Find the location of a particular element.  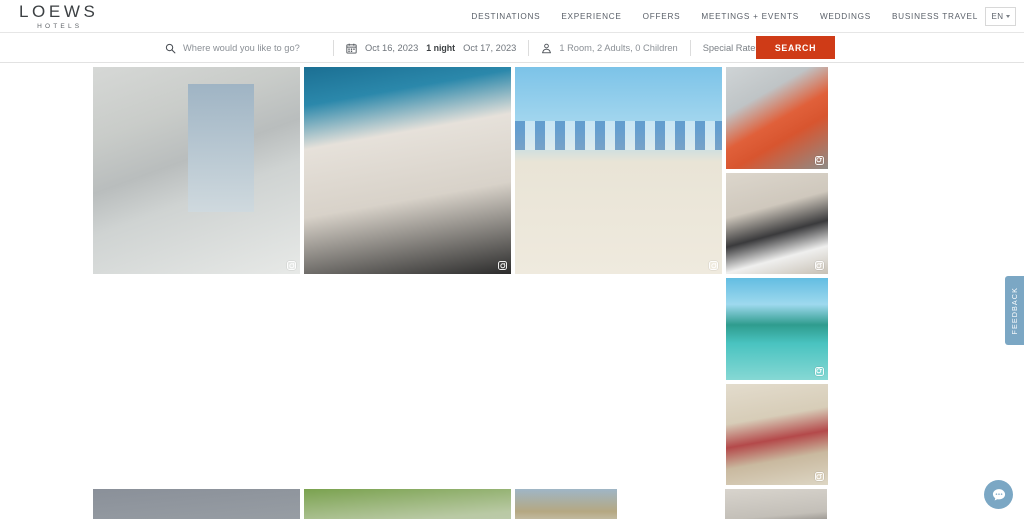

tile-woman-at-bar is located at coordinates (407, 170).